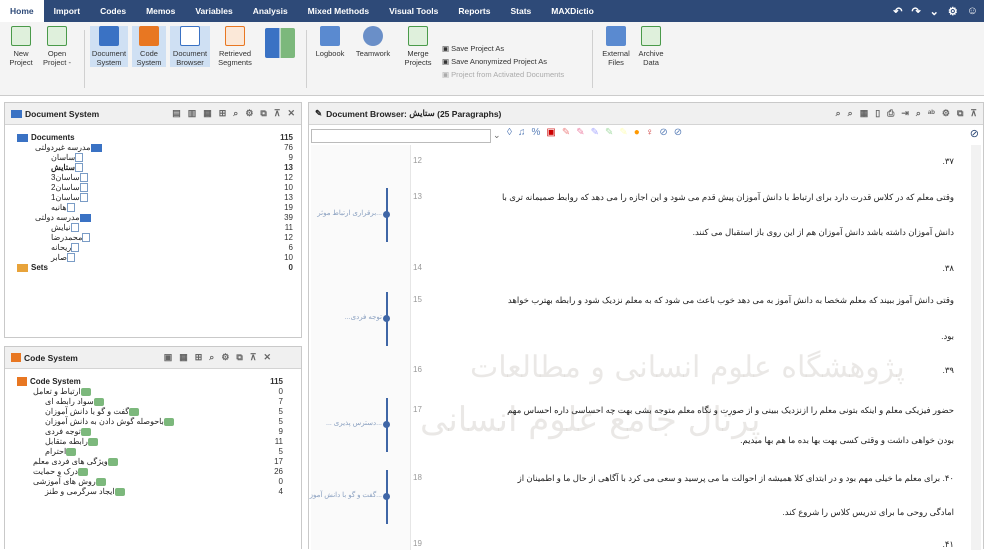  What do you see at coordinates (153, 492) in the screenshot?
I see `code-tree-row: ایجاد سرگرمی و طنز 4` at bounding box center [153, 492].